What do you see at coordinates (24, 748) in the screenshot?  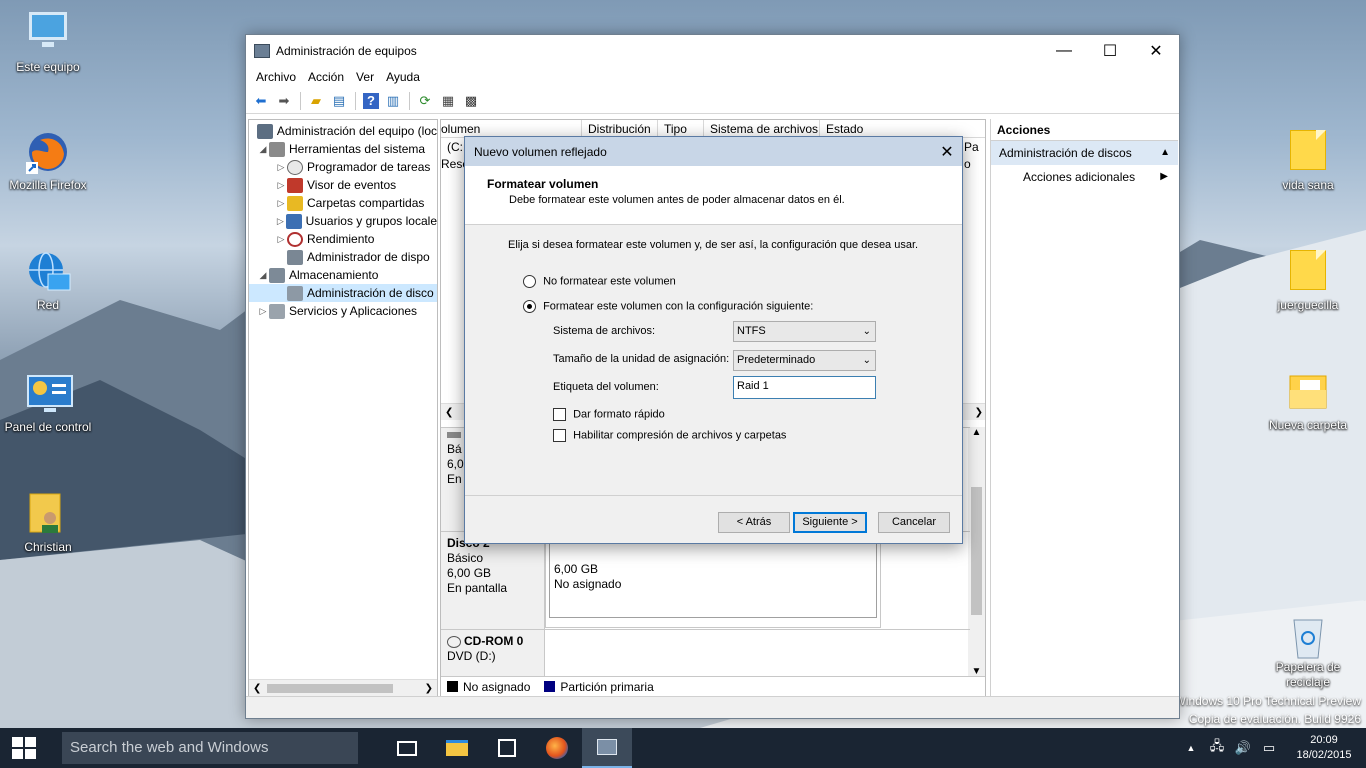 I see `start-button` at bounding box center [24, 748].